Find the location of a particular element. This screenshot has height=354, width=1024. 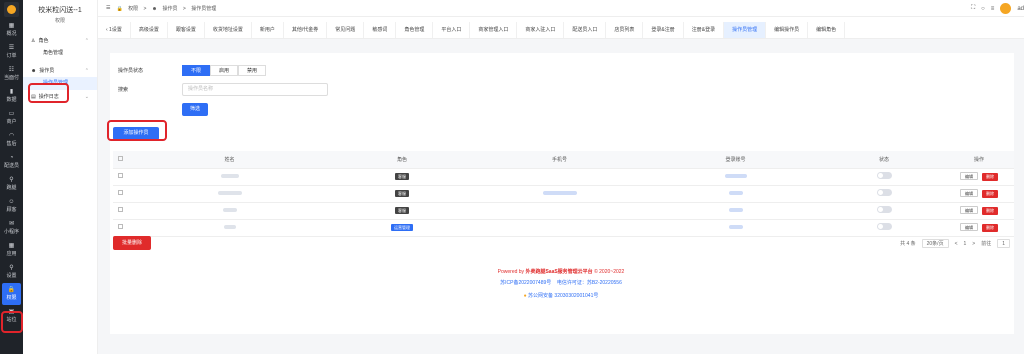

refresh-icon: ○ is located at coordinates (983, 9).